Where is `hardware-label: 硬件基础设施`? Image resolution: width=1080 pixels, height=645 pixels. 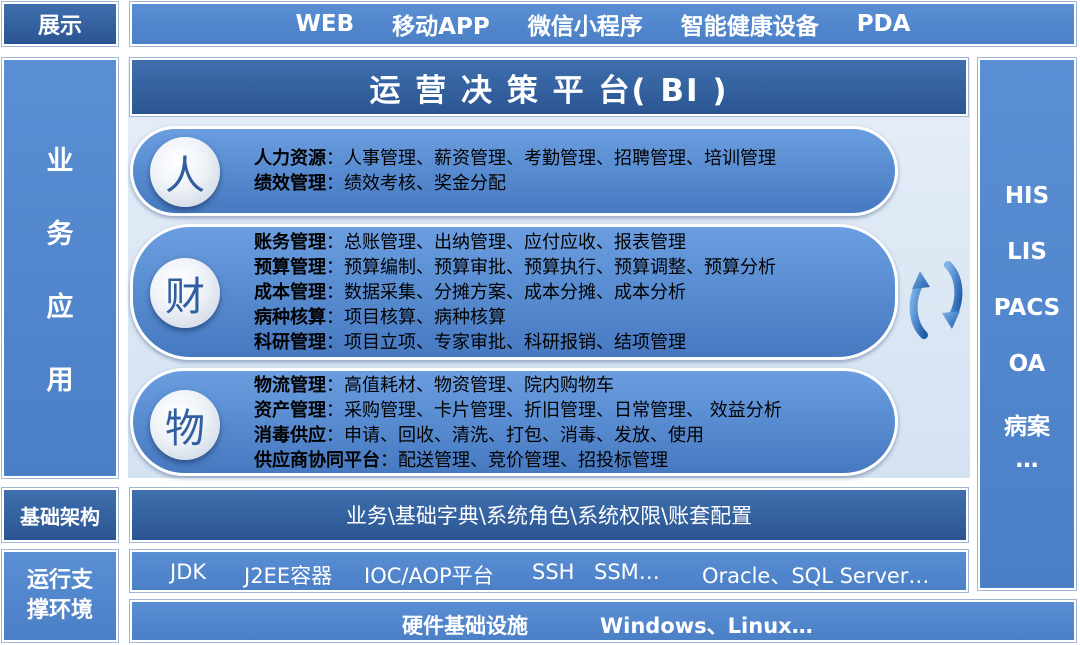
hardware-label: 硬件基础设施 is located at coordinates (465, 626).